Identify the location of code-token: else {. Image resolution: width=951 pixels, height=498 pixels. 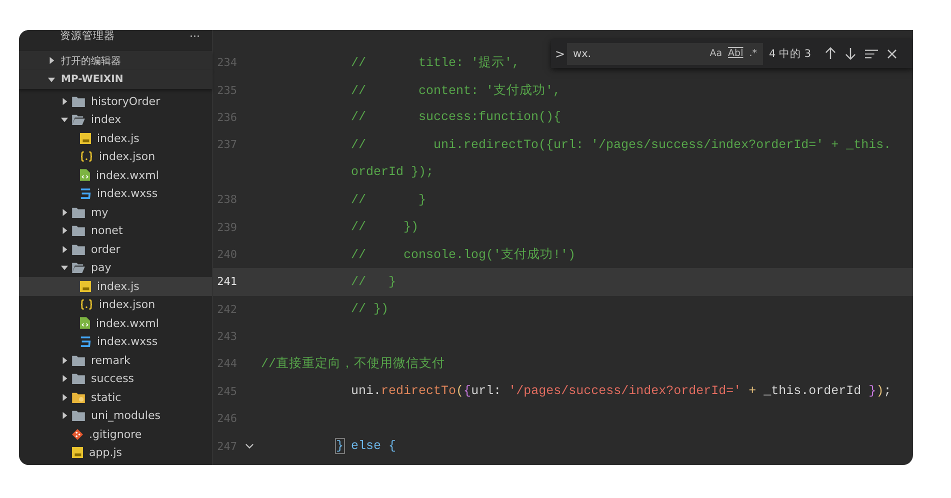
(373, 446).